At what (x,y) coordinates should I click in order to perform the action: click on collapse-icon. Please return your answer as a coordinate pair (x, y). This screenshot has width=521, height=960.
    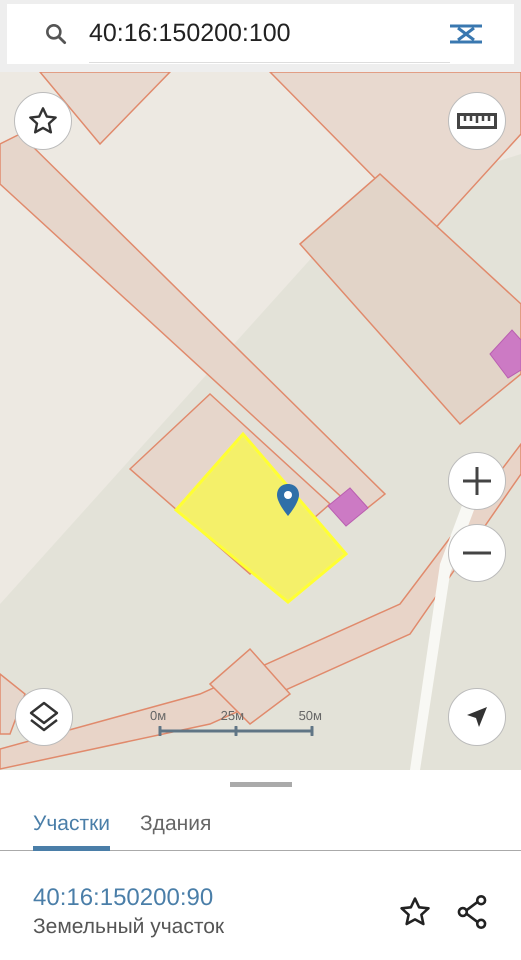
    Looking at the image, I should click on (466, 34).